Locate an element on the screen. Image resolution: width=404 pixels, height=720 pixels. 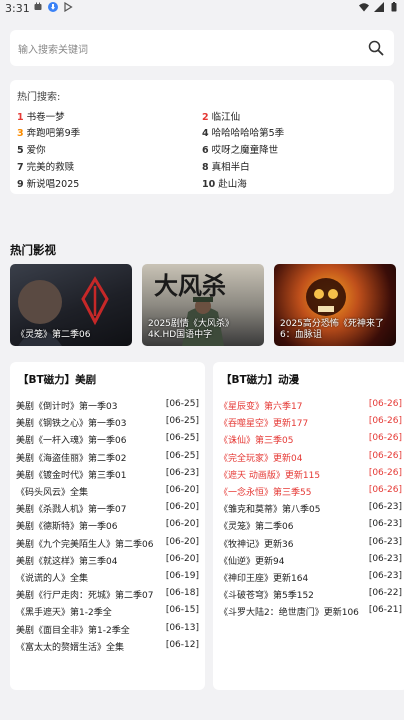
hot-search-item: 6 哎呀之魔童降世 is located at coordinates (240, 149).